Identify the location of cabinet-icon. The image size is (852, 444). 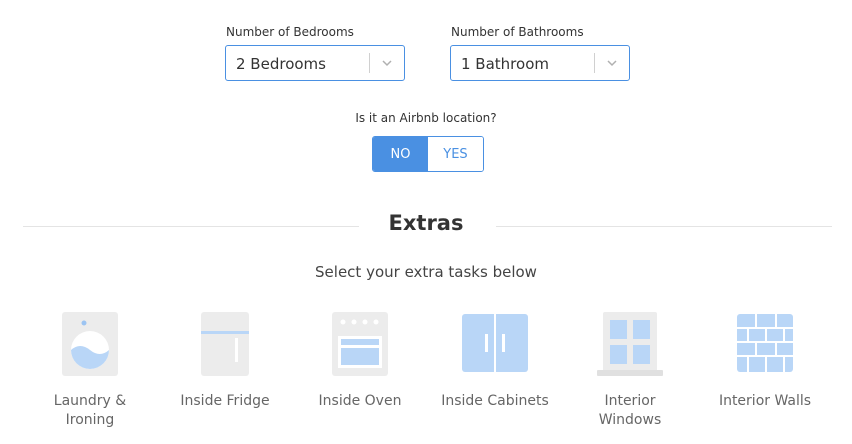
(495, 343).